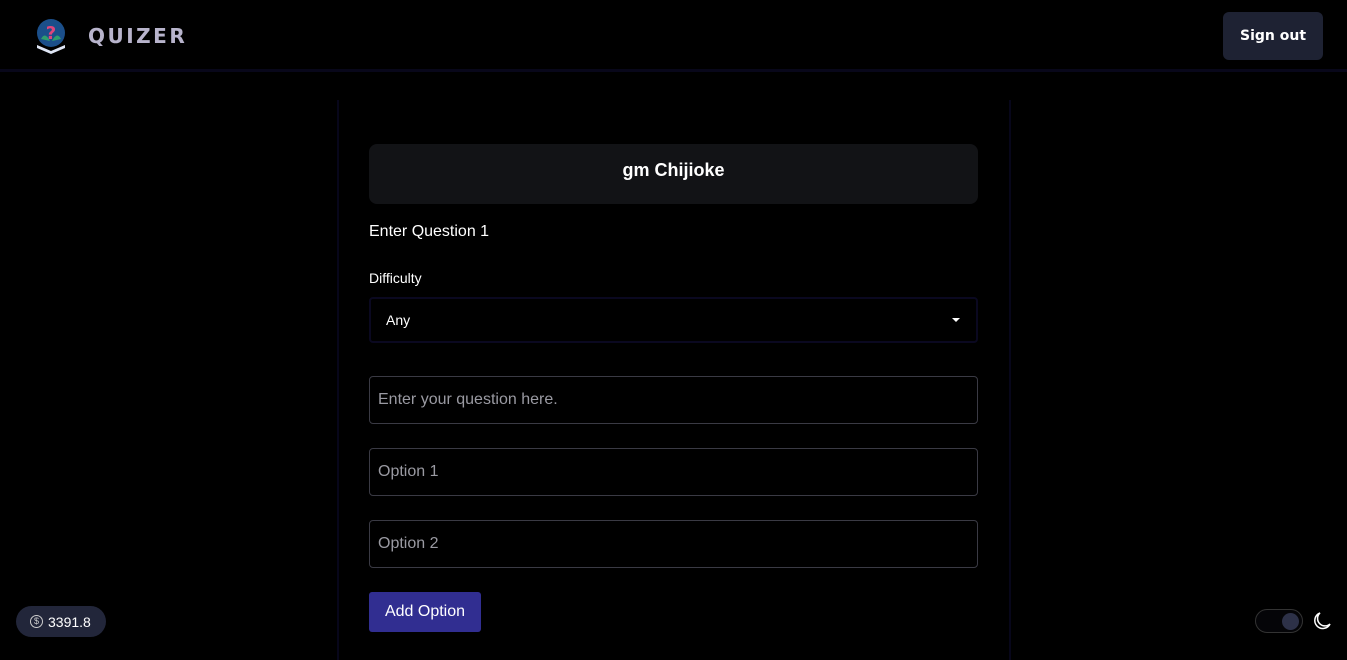 The height and width of the screenshot is (660, 1347). Describe the element at coordinates (395, 278) in the screenshot. I see `difficulty-label: Difficulty` at that location.